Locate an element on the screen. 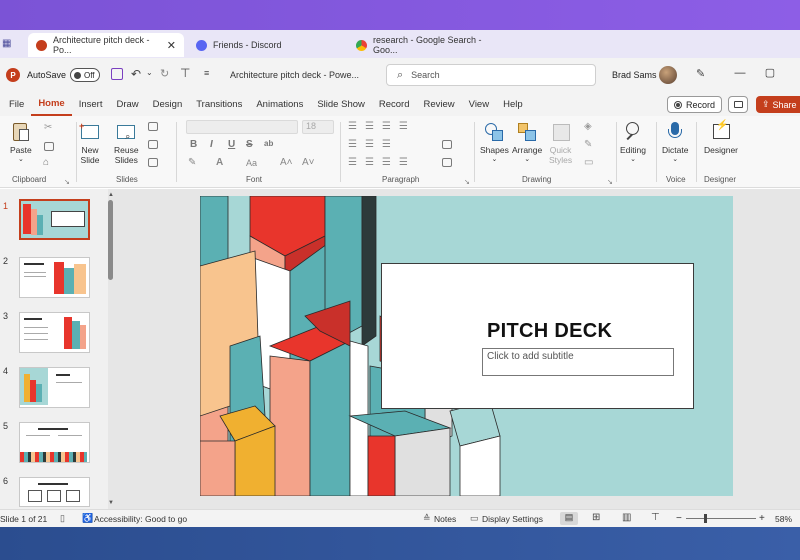 The image size is (800, 560). search-box: ⌕ Search is located at coordinates (491, 75).